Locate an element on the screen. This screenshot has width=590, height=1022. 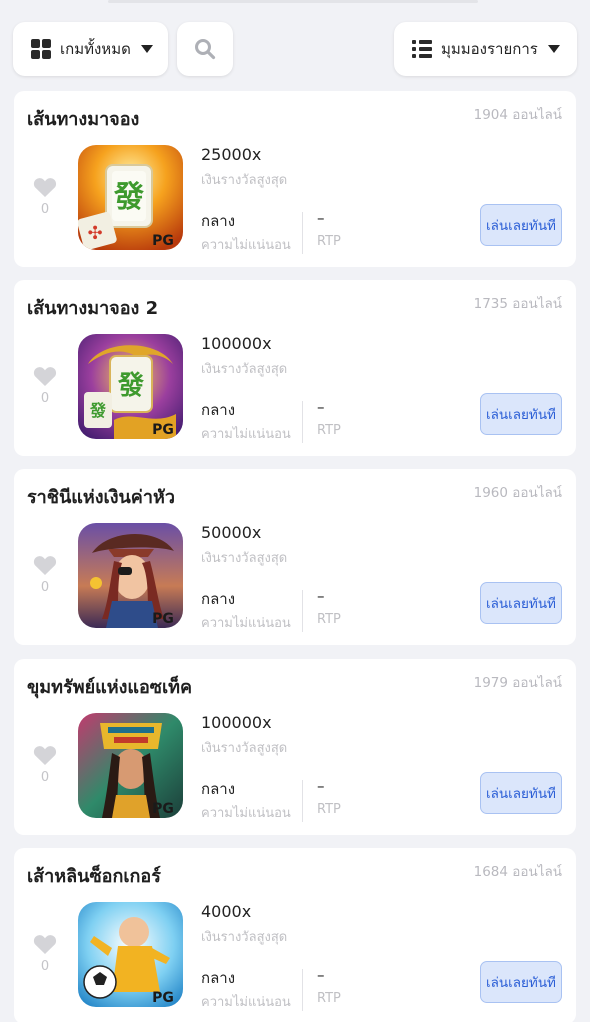
online-count: 1979 ออนไลน์ is located at coordinates (517, 683).